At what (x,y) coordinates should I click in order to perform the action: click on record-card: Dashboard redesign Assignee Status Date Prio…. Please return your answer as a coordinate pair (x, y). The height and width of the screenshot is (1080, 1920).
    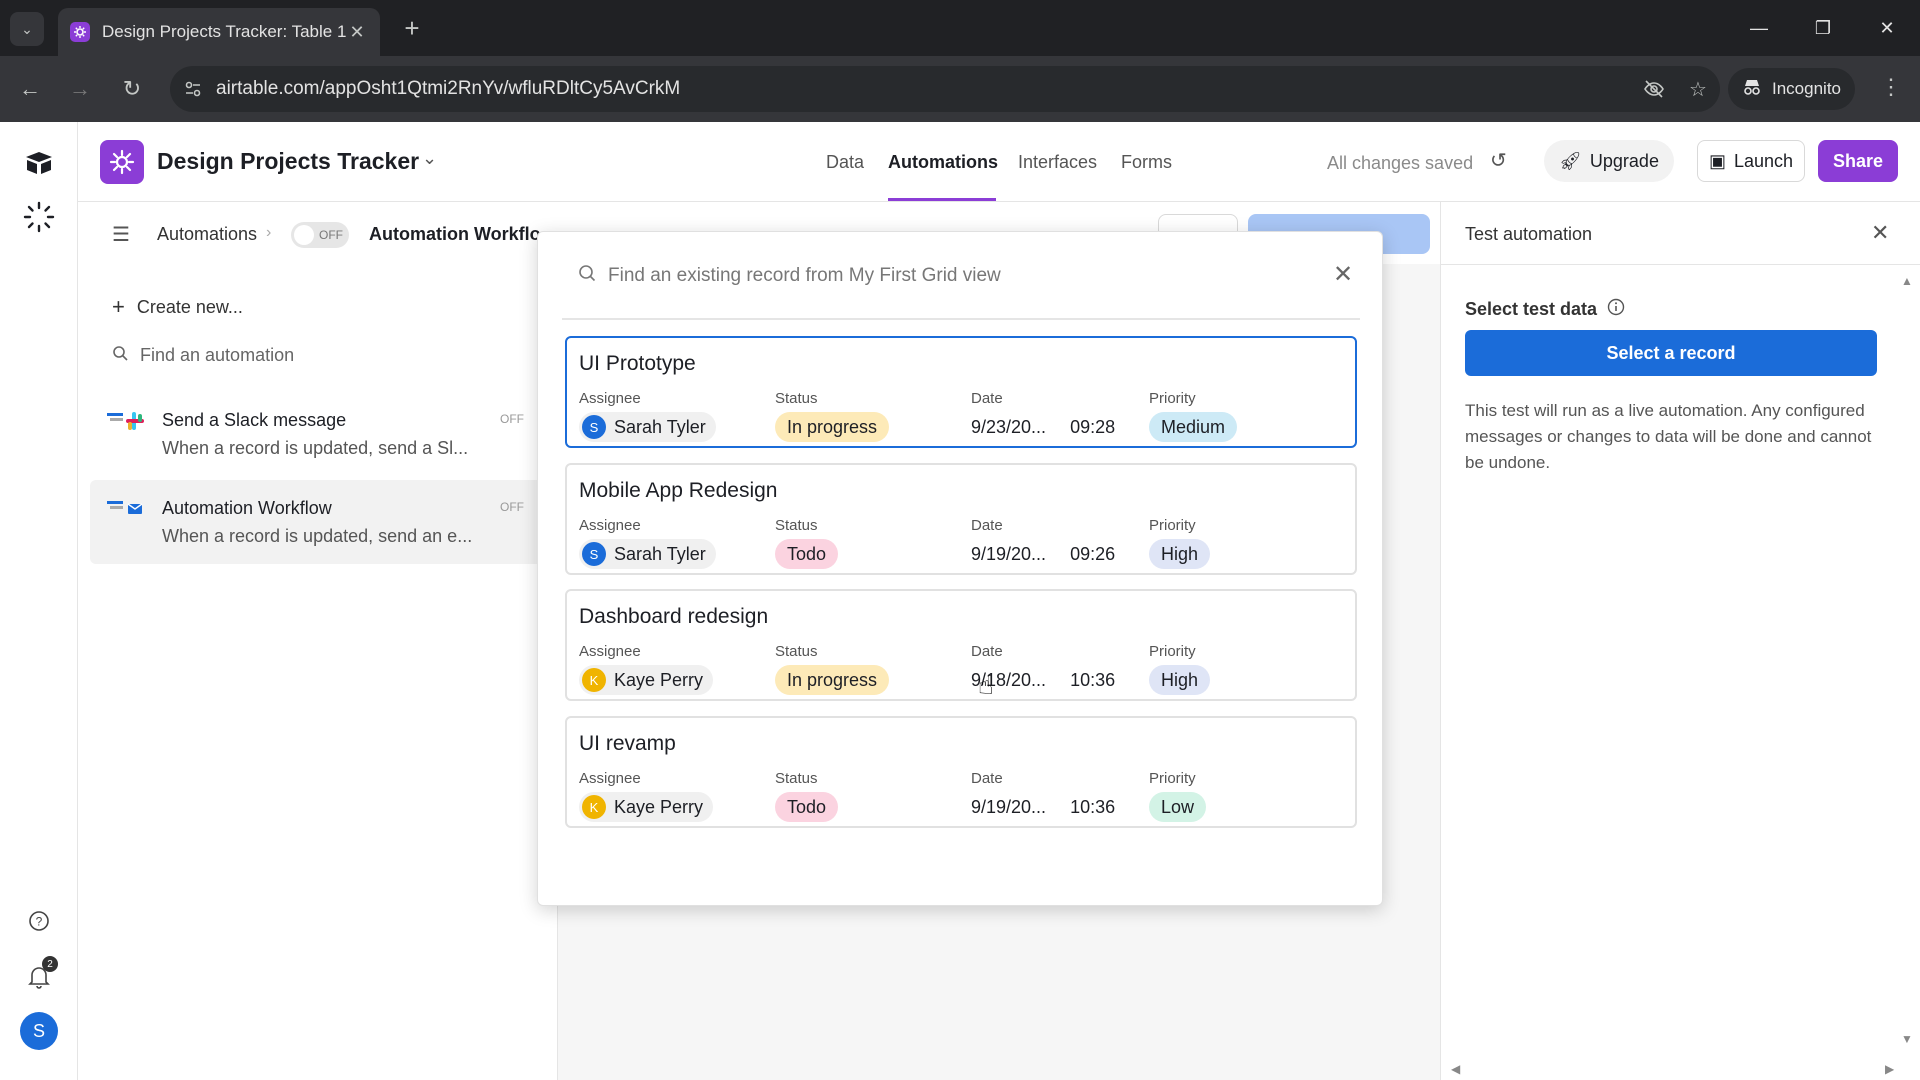
    Looking at the image, I should click on (961, 645).